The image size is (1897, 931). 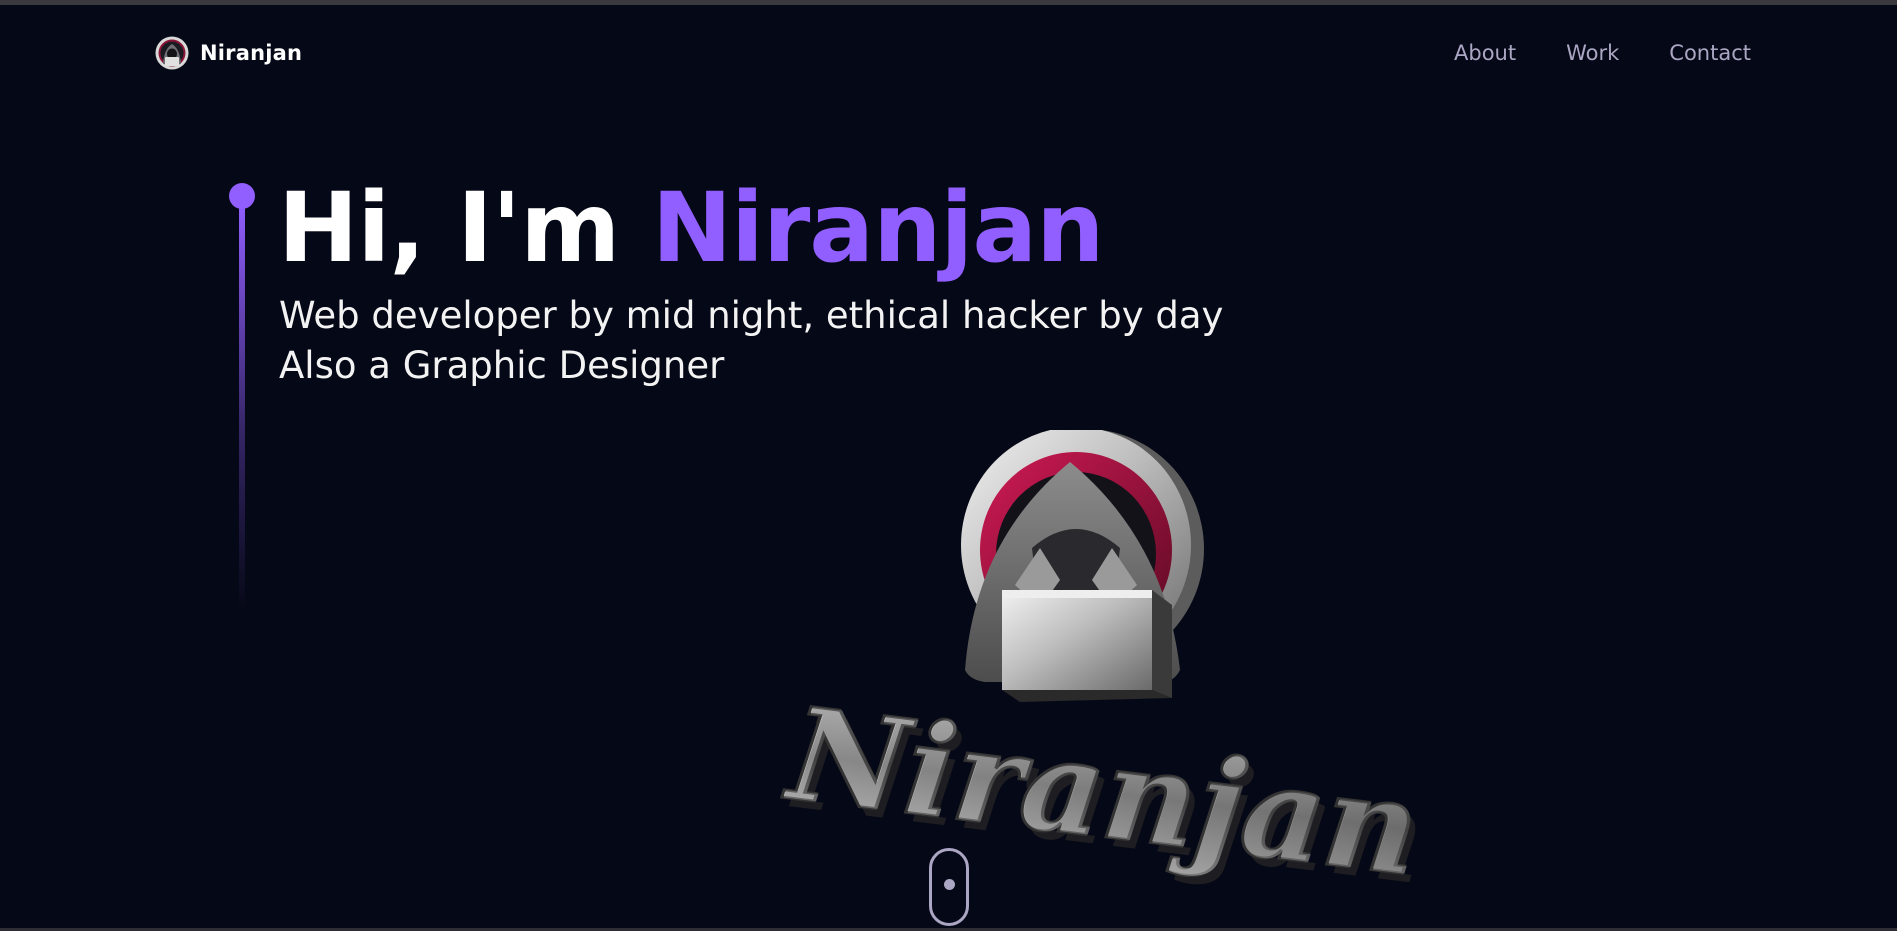 What do you see at coordinates (948, 55) in the screenshot?
I see `navbar: Niranjan About Work Contact` at bounding box center [948, 55].